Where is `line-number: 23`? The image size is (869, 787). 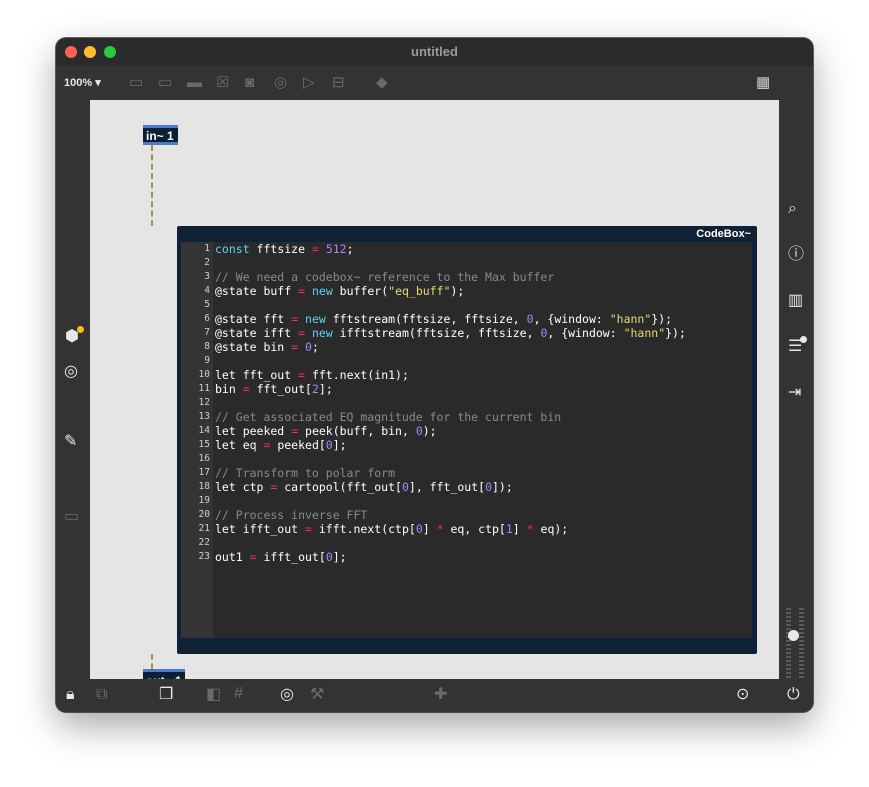
line-number: 23 is located at coordinates (204, 556).